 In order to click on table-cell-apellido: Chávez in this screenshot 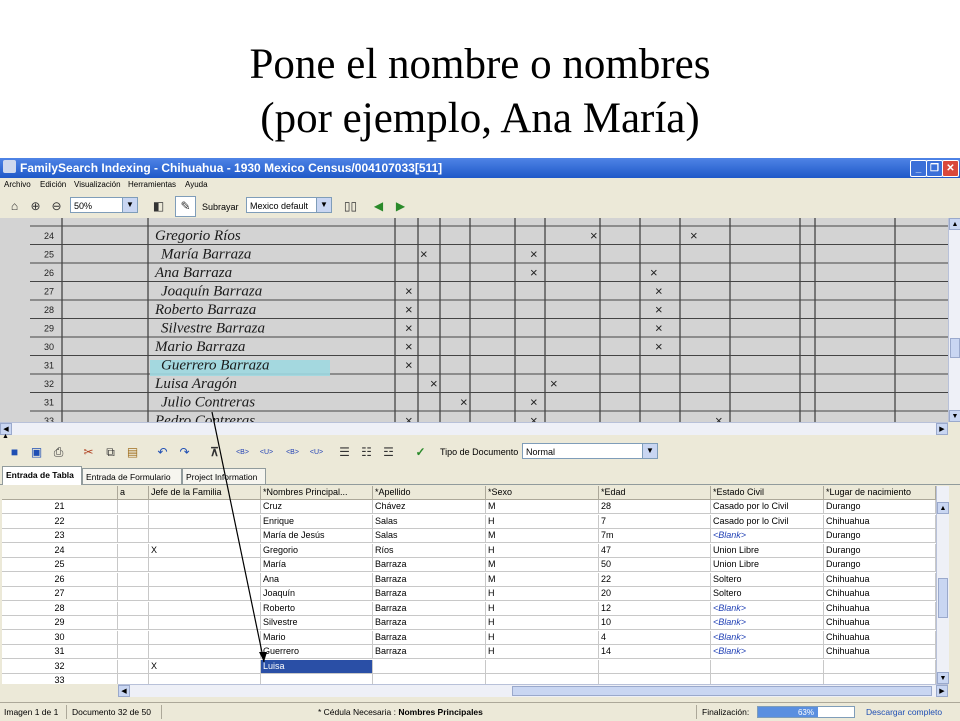, I will do `click(429, 507)`.